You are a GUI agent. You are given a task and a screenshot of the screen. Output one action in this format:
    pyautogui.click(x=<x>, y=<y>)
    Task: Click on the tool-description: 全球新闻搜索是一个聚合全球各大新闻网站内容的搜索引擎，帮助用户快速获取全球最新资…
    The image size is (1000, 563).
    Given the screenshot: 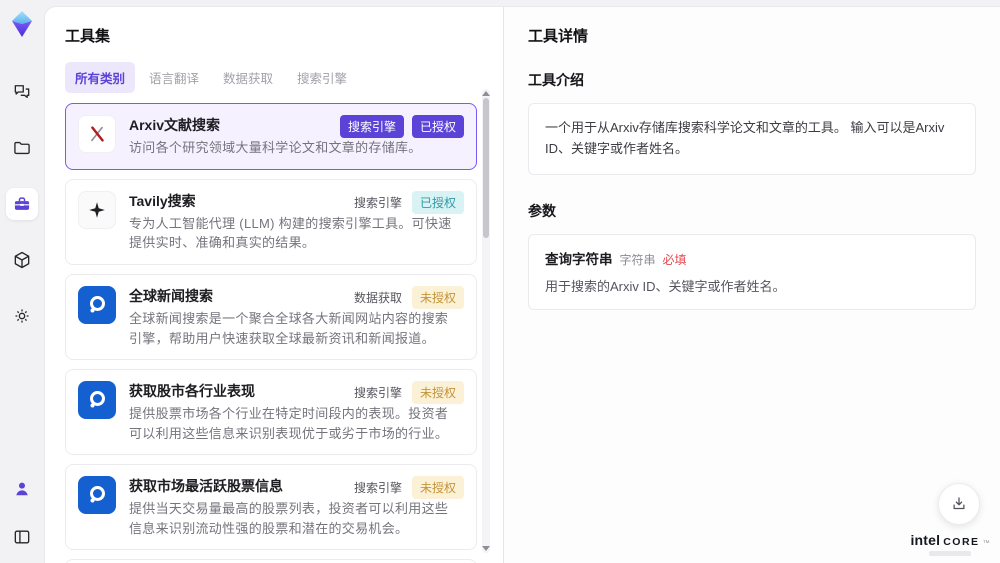 What is the action you would take?
    pyautogui.click(x=289, y=328)
    